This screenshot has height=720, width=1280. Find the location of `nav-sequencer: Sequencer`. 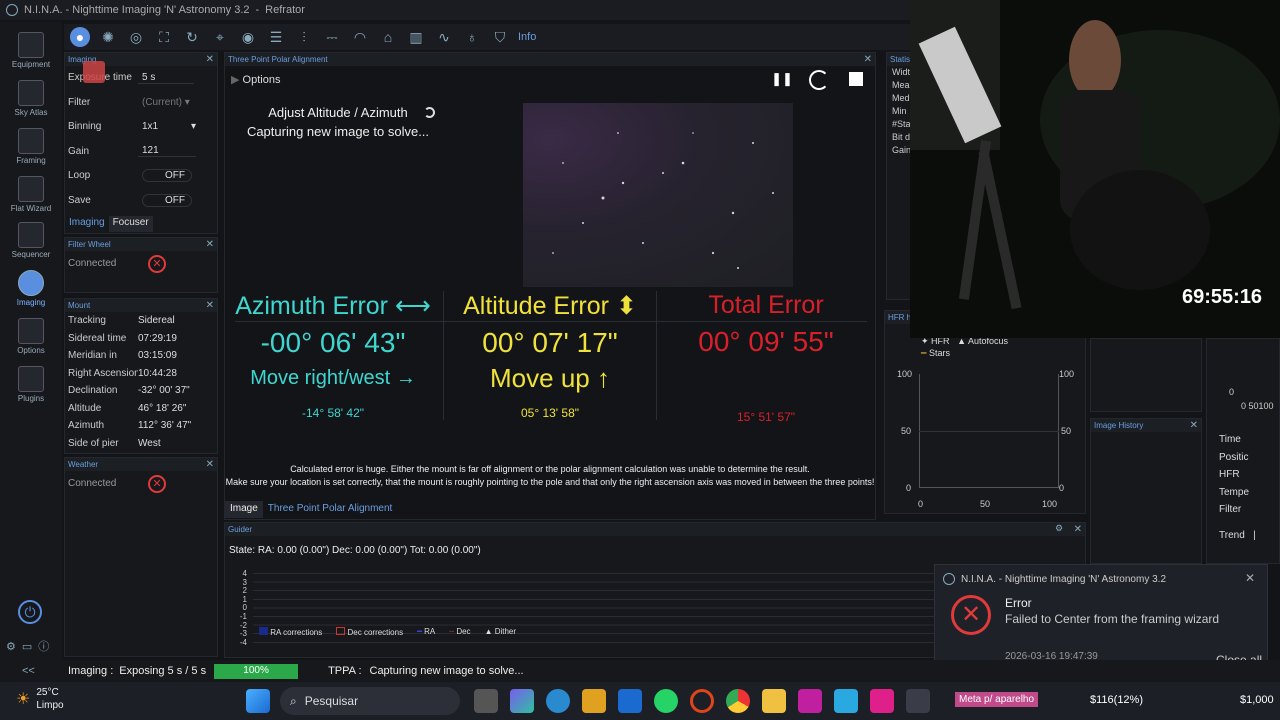

nav-sequencer: Sequencer is located at coordinates (31, 243).